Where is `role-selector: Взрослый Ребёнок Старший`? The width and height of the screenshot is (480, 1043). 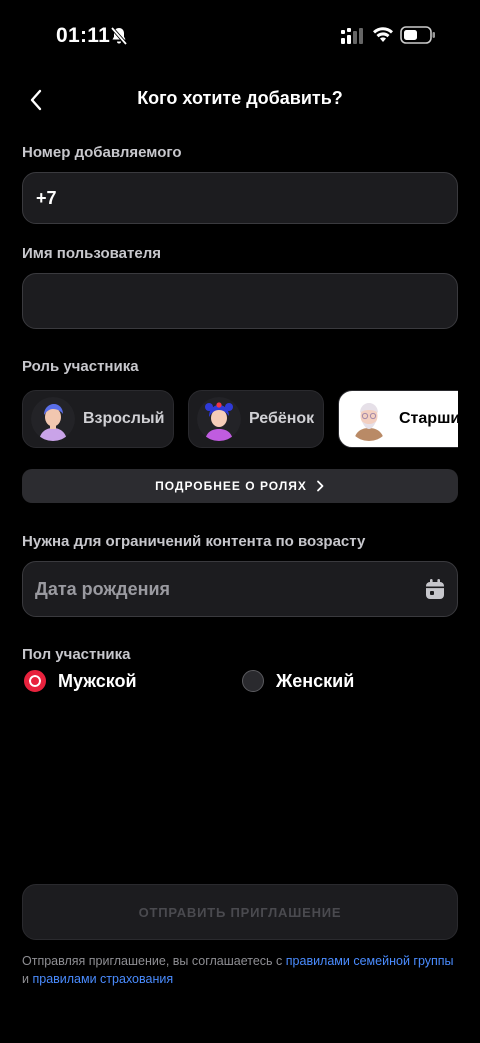
role-selector: Взрослый Ребёнок Старший is located at coordinates (240, 419).